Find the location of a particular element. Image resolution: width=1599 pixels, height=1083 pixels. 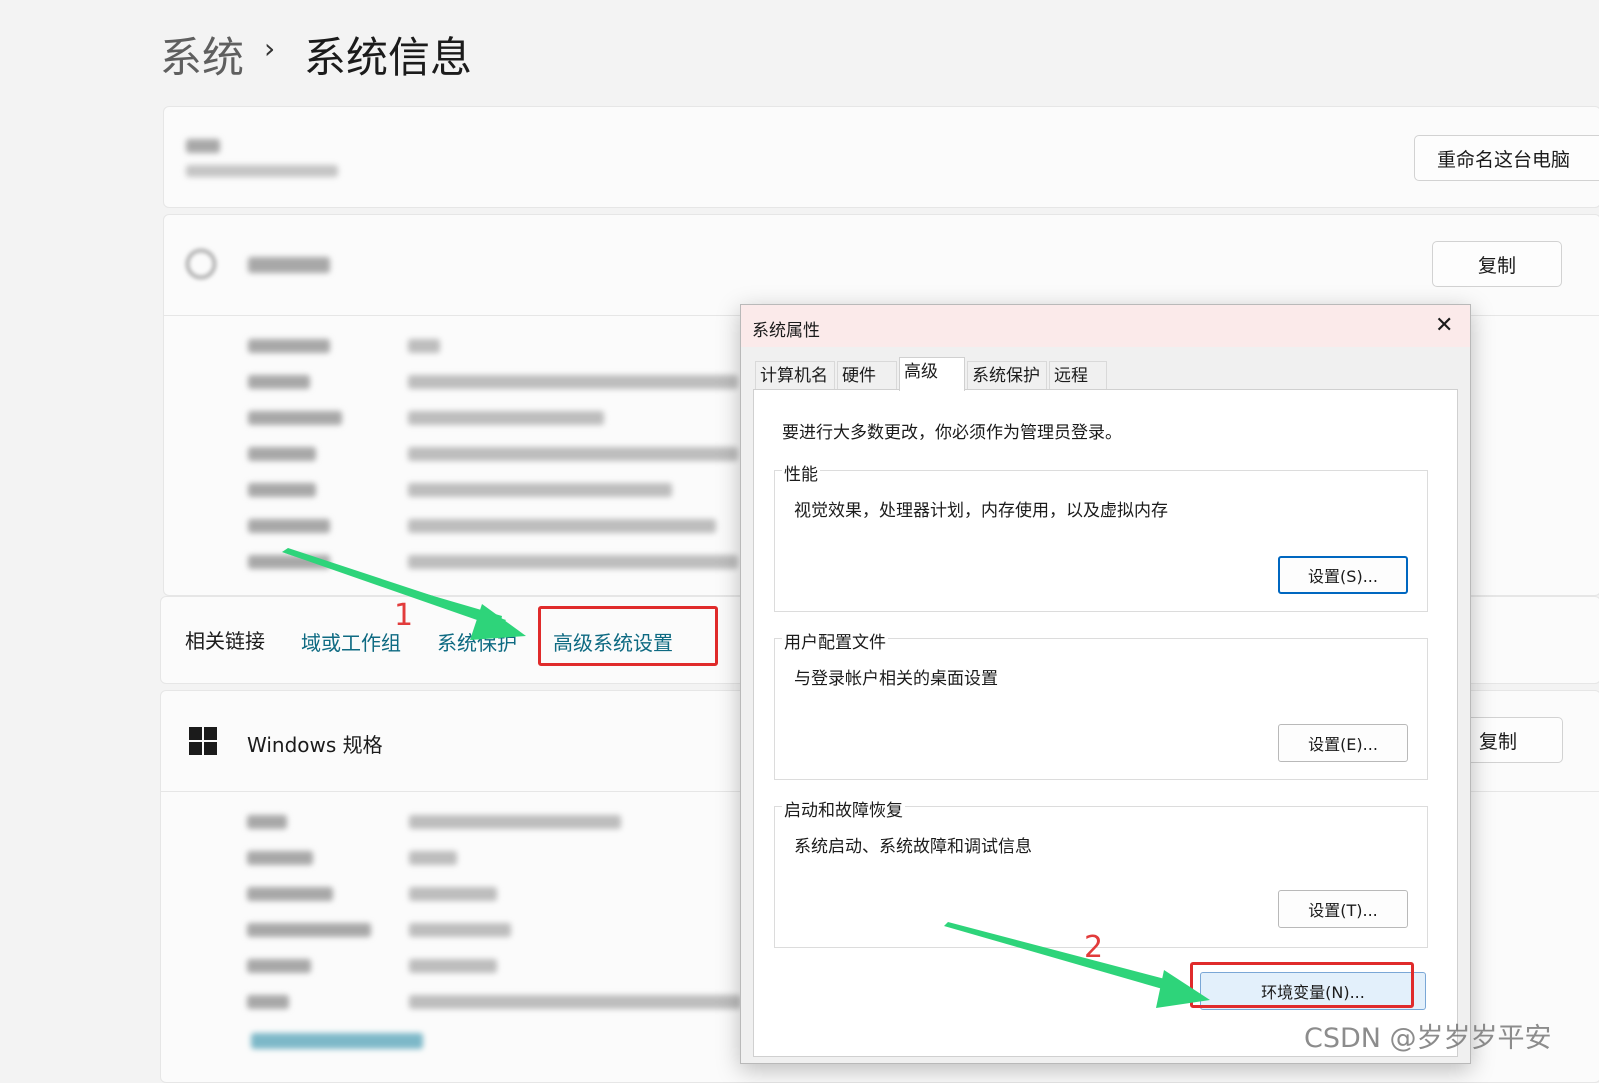

arrow-to-environment-variables is located at coordinates (1077, 965).